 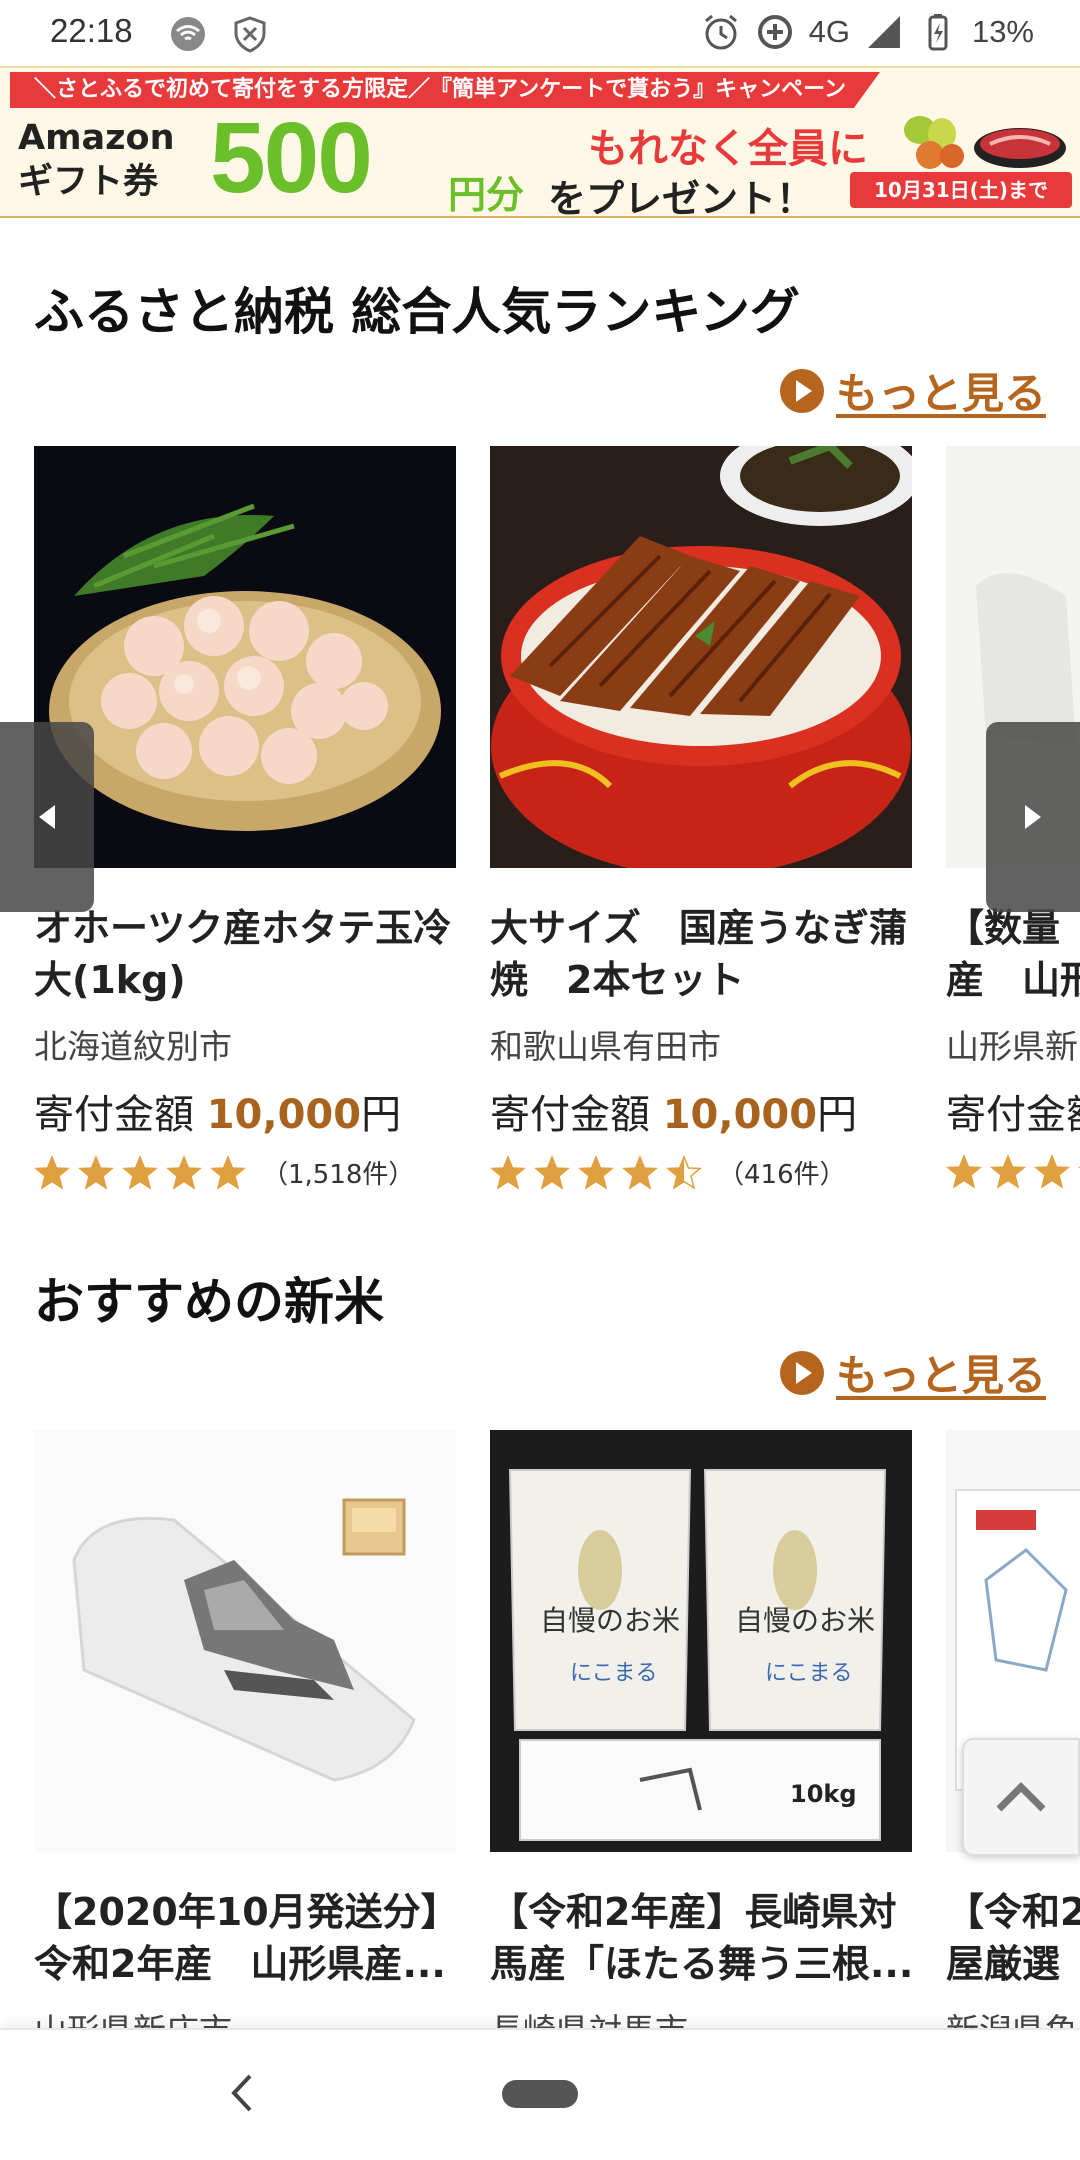 What do you see at coordinates (985, 142) in the screenshot?
I see `banner-food-image` at bounding box center [985, 142].